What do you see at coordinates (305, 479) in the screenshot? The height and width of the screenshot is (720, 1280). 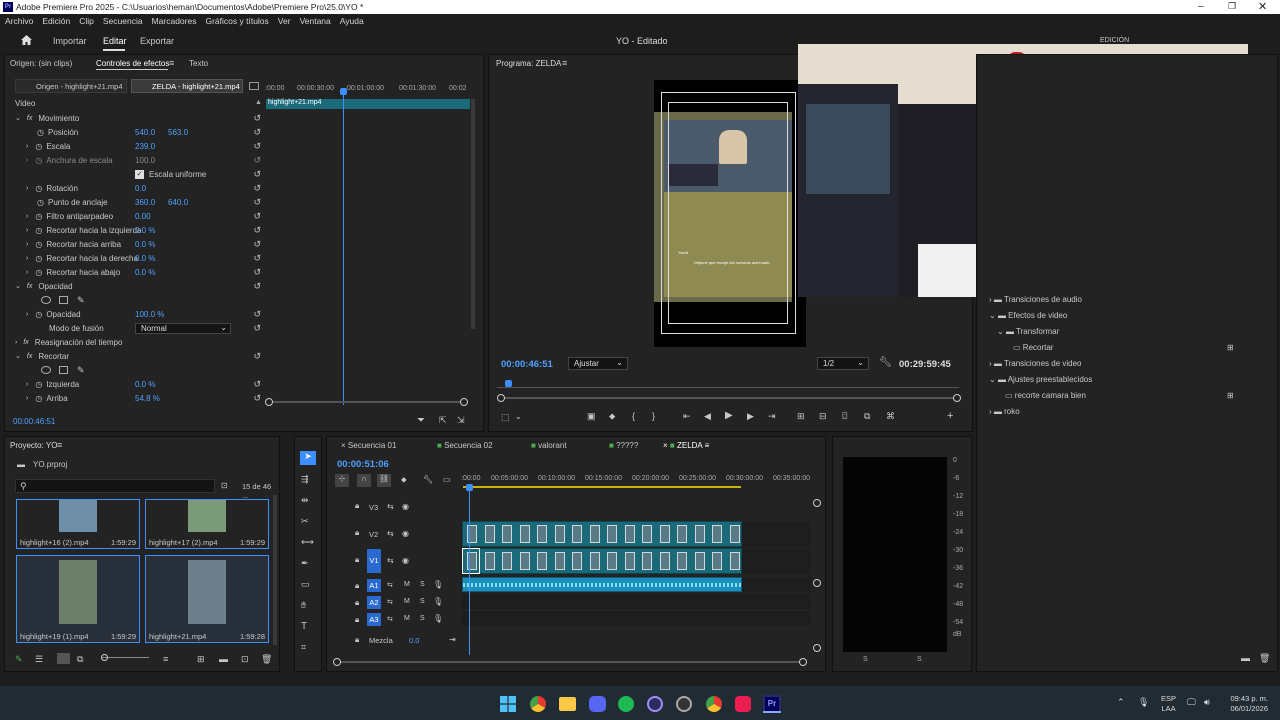 I see `track-select-icon: ⇶` at bounding box center [305, 479].